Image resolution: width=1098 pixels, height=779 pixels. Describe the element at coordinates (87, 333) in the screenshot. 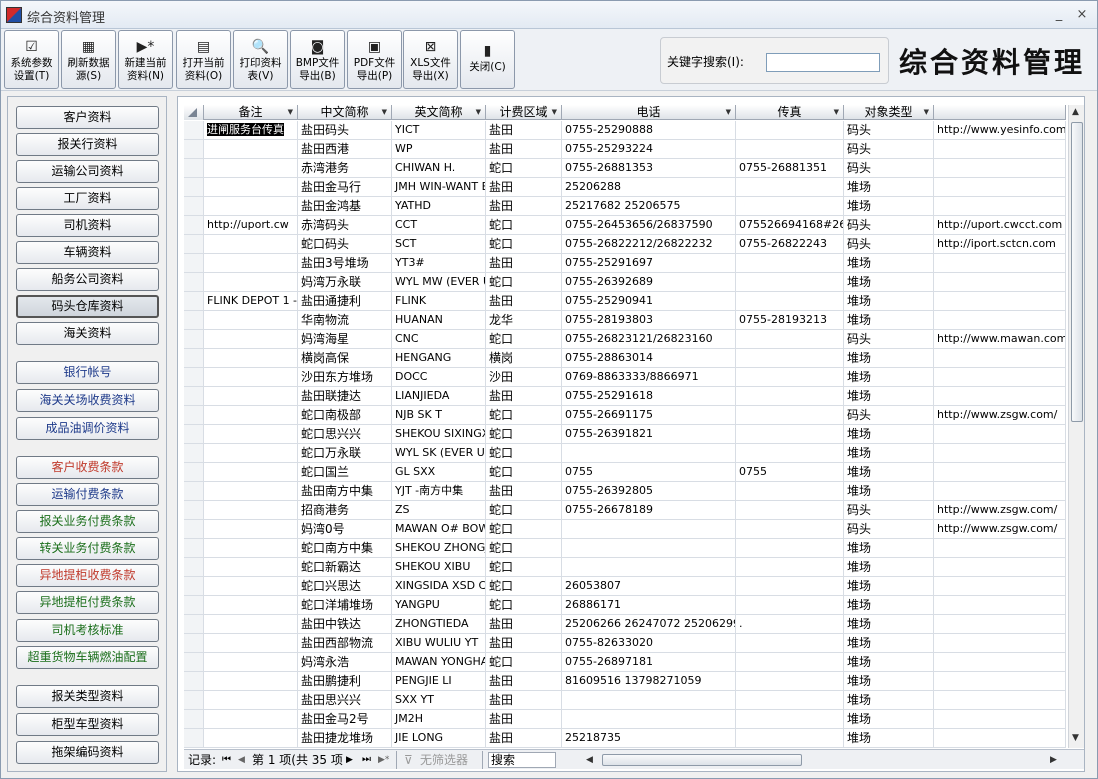

I see `sidebar-item-8: 海关资料` at that location.